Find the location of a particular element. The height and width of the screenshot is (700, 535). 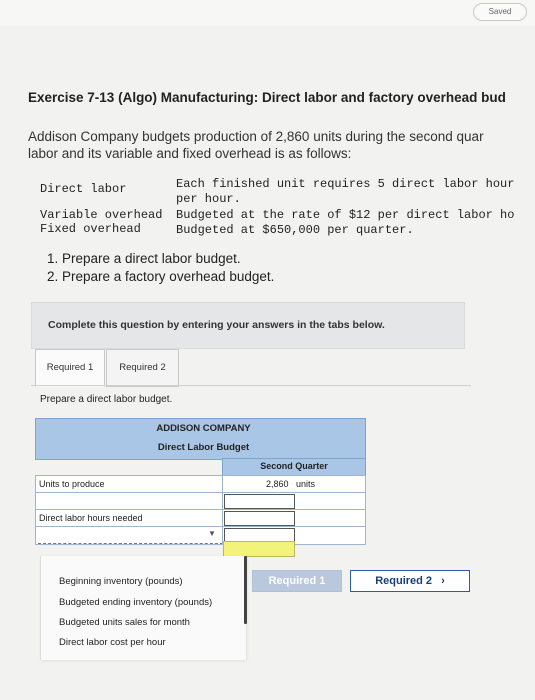

table-row-dropdown: ▼ is located at coordinates (200, 535).